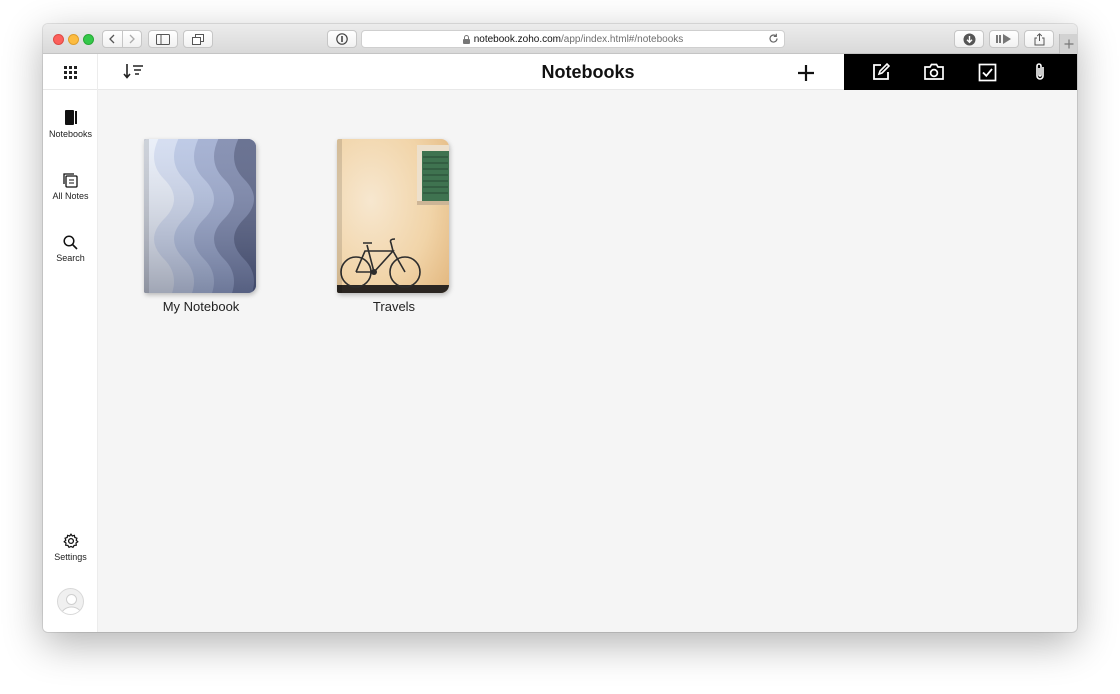 The image size is (1120, 694). I want to click on sort-button, so click(134, 72).